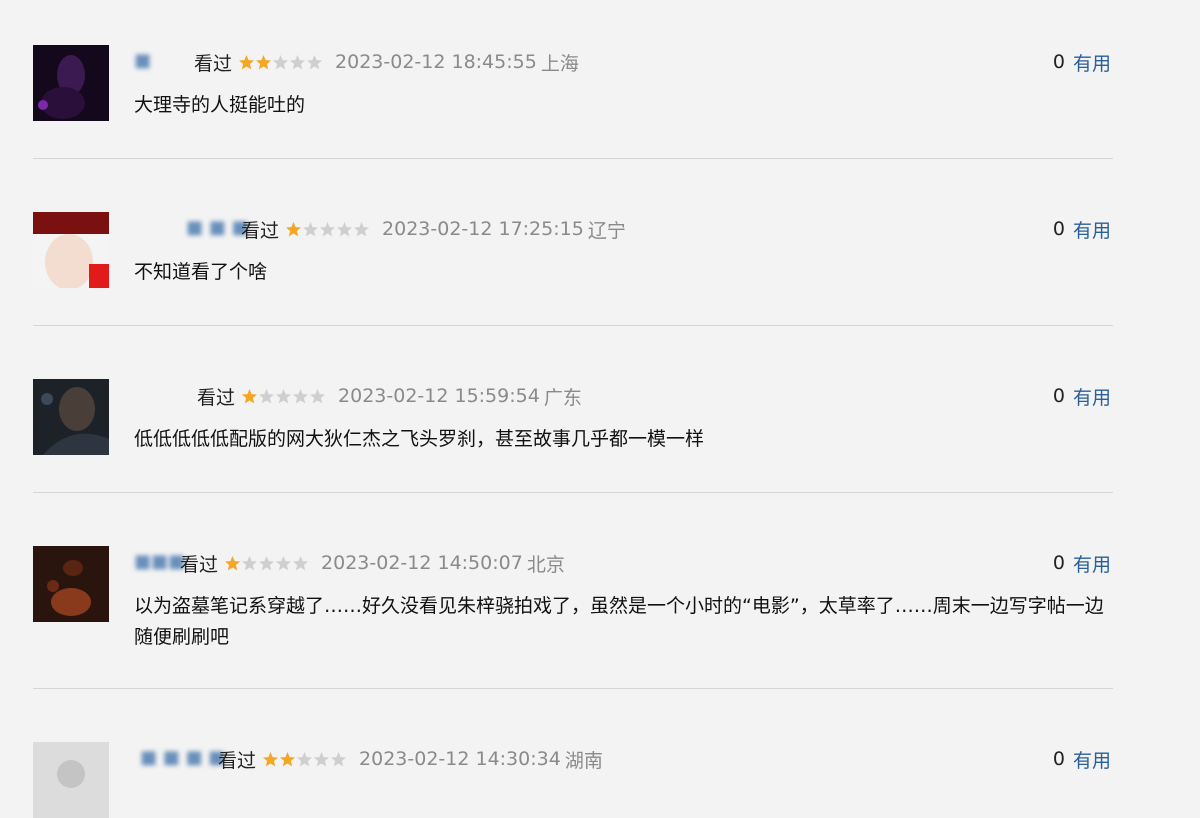  I want to click on comment-time: 2023-02-12 17:25:15, so click(483, 229).